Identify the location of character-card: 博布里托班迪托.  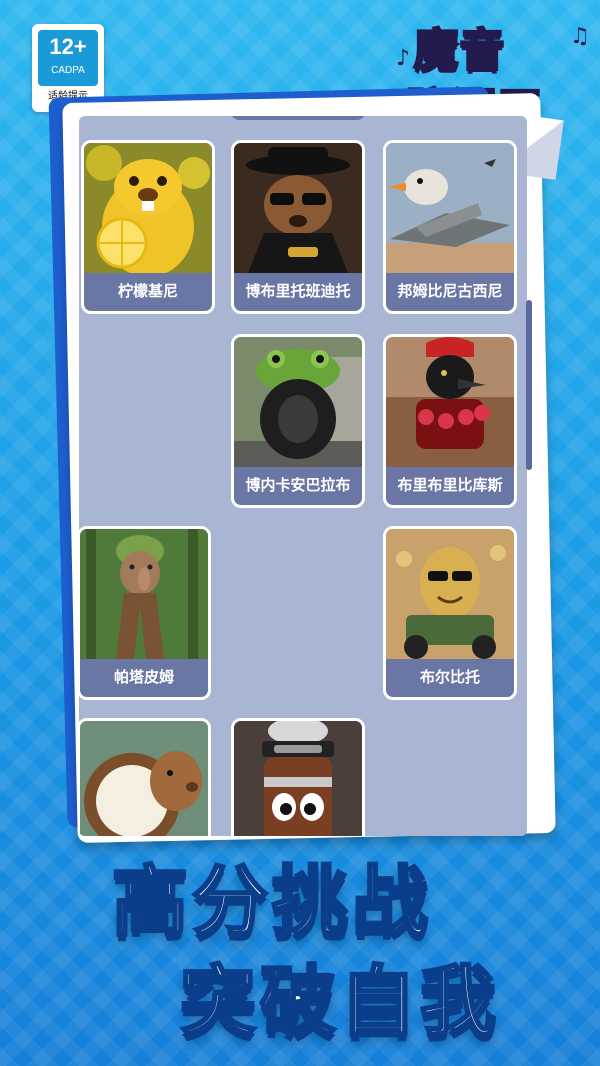
(298, 227).